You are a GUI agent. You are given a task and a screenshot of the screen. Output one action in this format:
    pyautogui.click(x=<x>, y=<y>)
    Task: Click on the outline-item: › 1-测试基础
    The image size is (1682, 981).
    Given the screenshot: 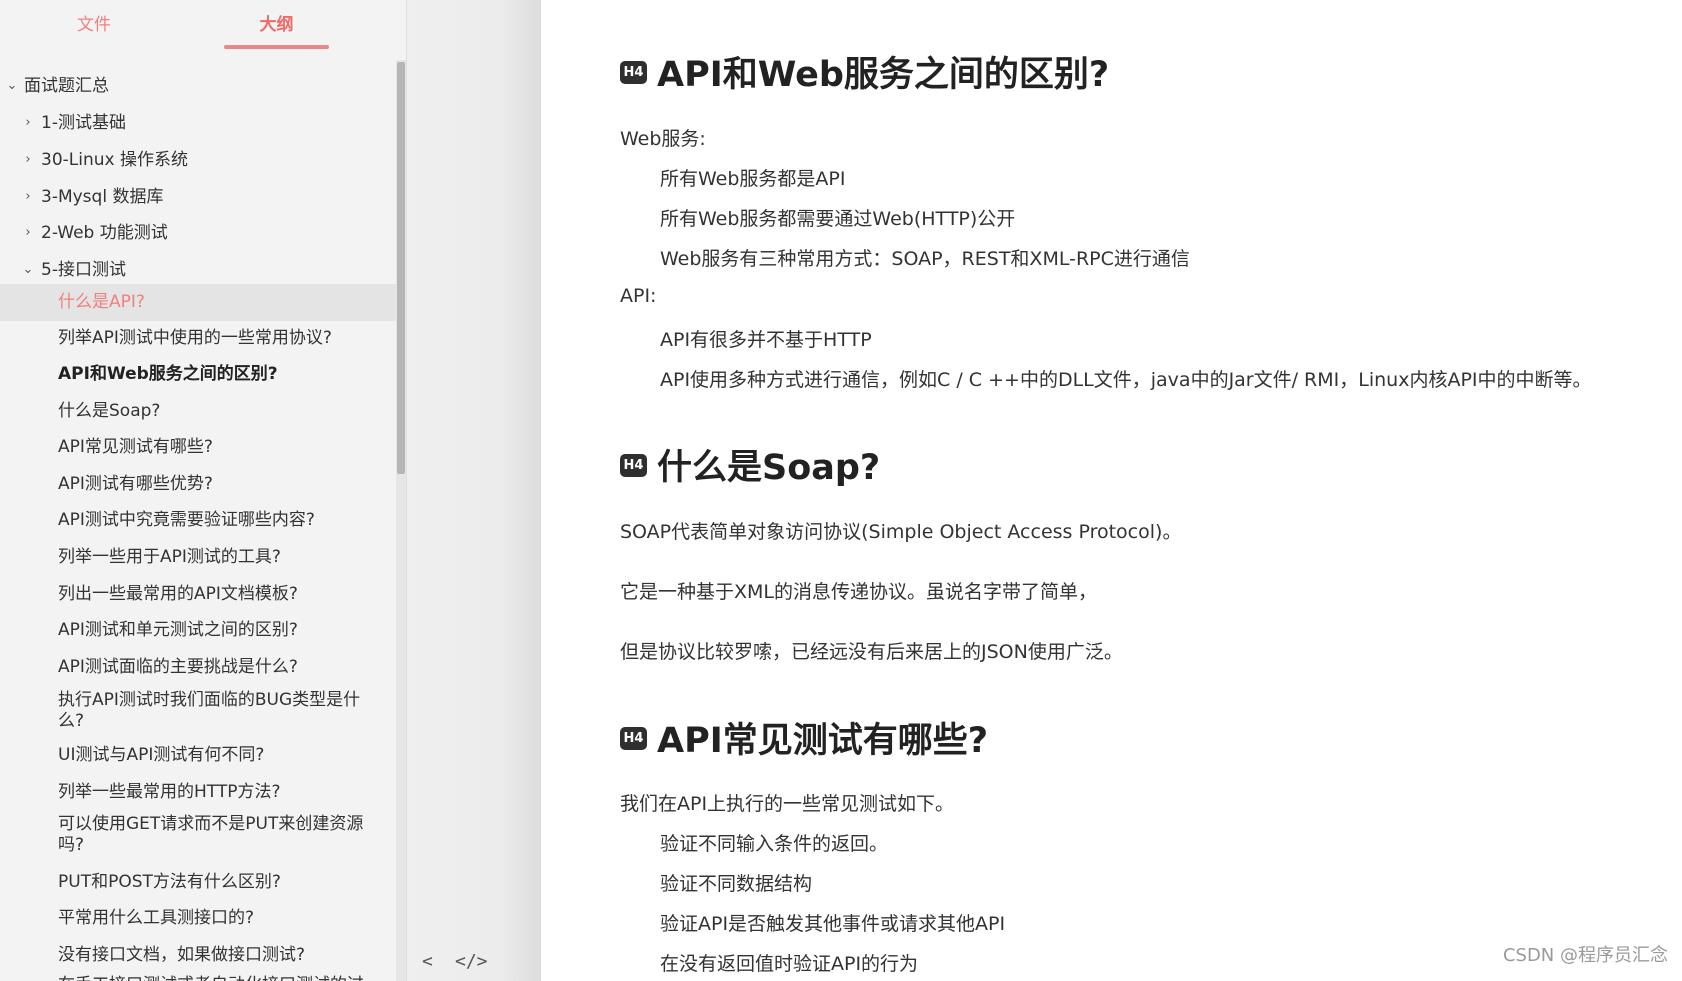 What is the action you would take?
    pyautogui.click(x=198, y=123)
    